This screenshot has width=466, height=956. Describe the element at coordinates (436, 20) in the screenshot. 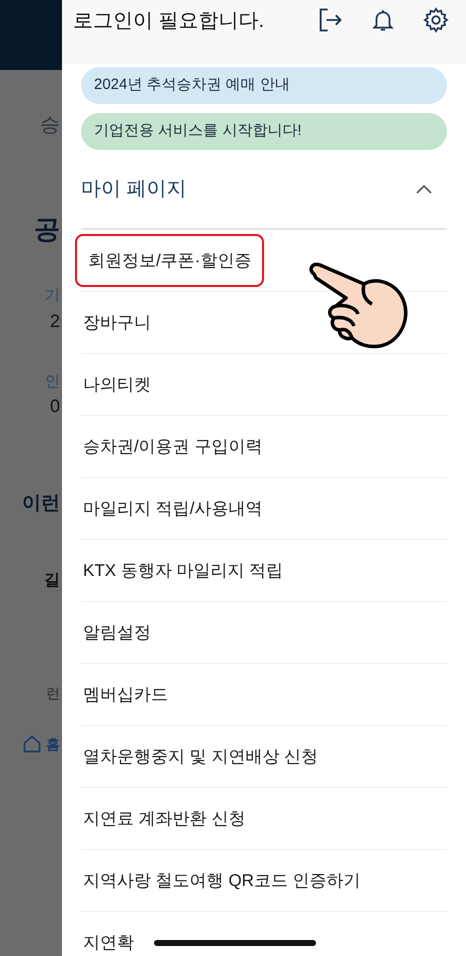

I see `settings-icon` at that location.